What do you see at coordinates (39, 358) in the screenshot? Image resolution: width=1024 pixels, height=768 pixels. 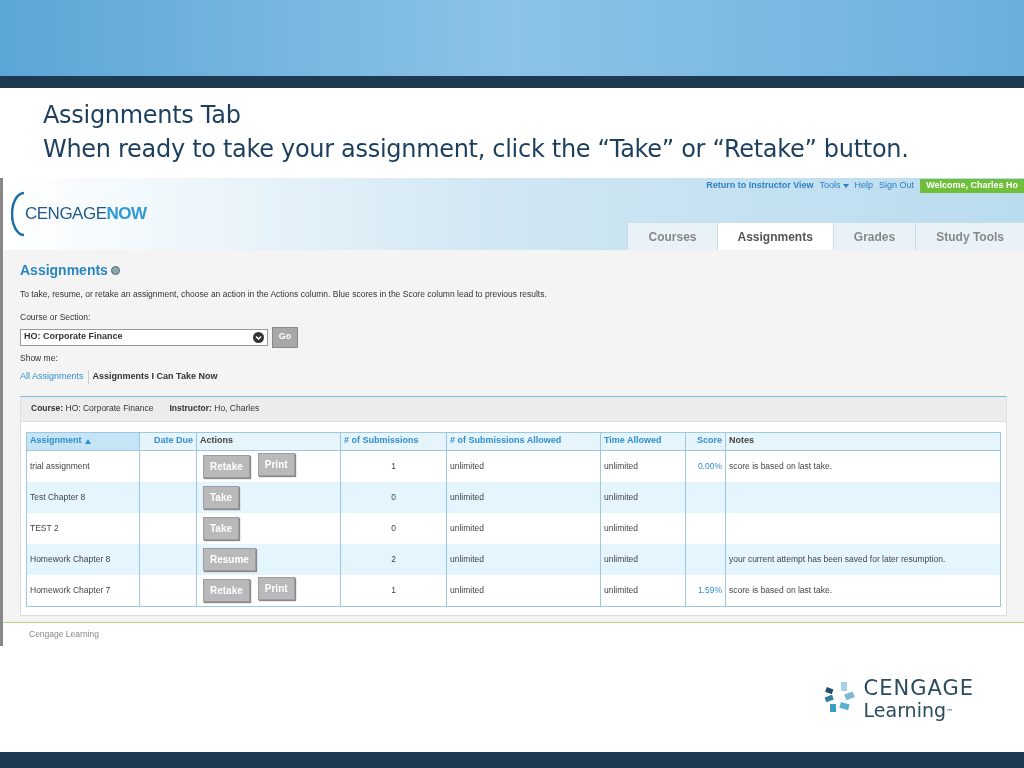 I see `field-label: Show me:` at bounding box center [39, 358].